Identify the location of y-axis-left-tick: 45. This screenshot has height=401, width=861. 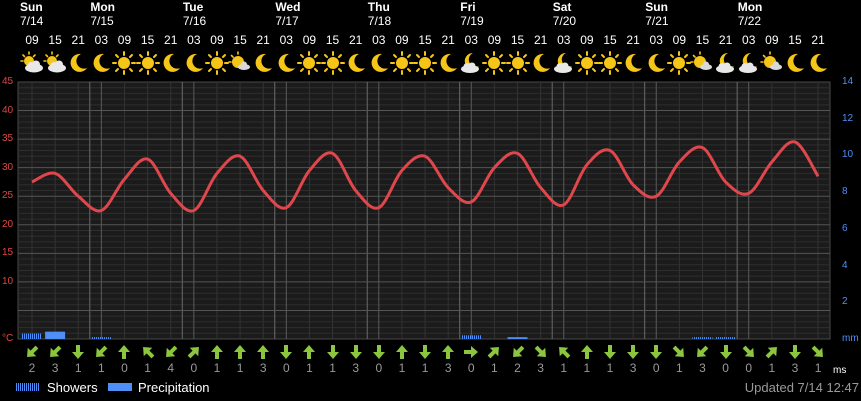
(8, 81).